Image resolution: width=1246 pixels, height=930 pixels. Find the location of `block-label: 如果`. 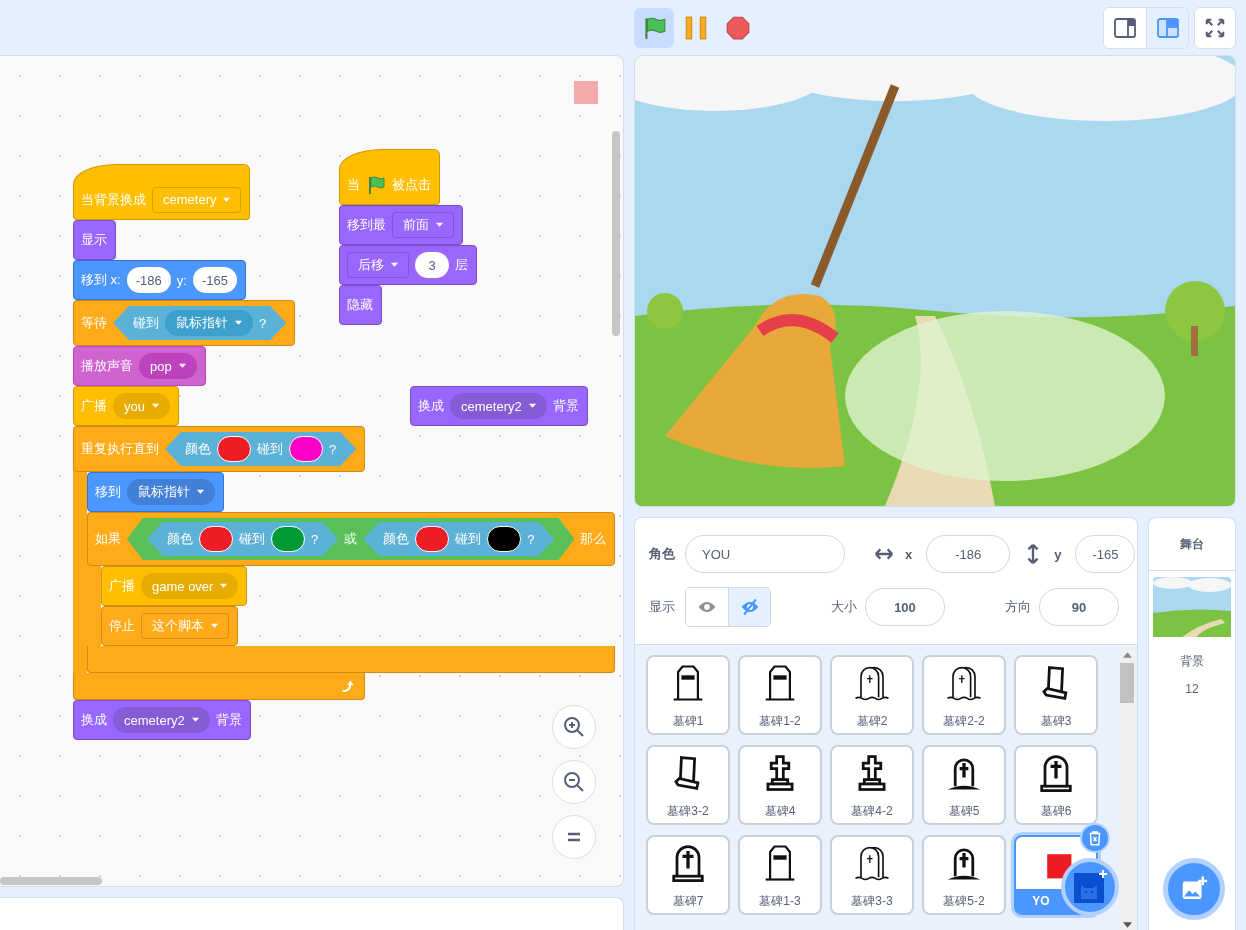

block-label: 如果 is located at coordinates (108, 539).